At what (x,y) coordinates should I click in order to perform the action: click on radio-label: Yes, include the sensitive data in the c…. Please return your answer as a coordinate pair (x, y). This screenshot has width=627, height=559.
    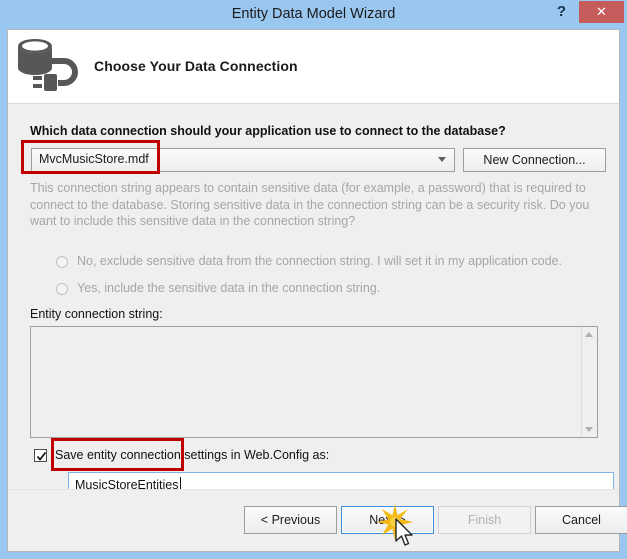
    Looking at the image, I should click on (229, 288).